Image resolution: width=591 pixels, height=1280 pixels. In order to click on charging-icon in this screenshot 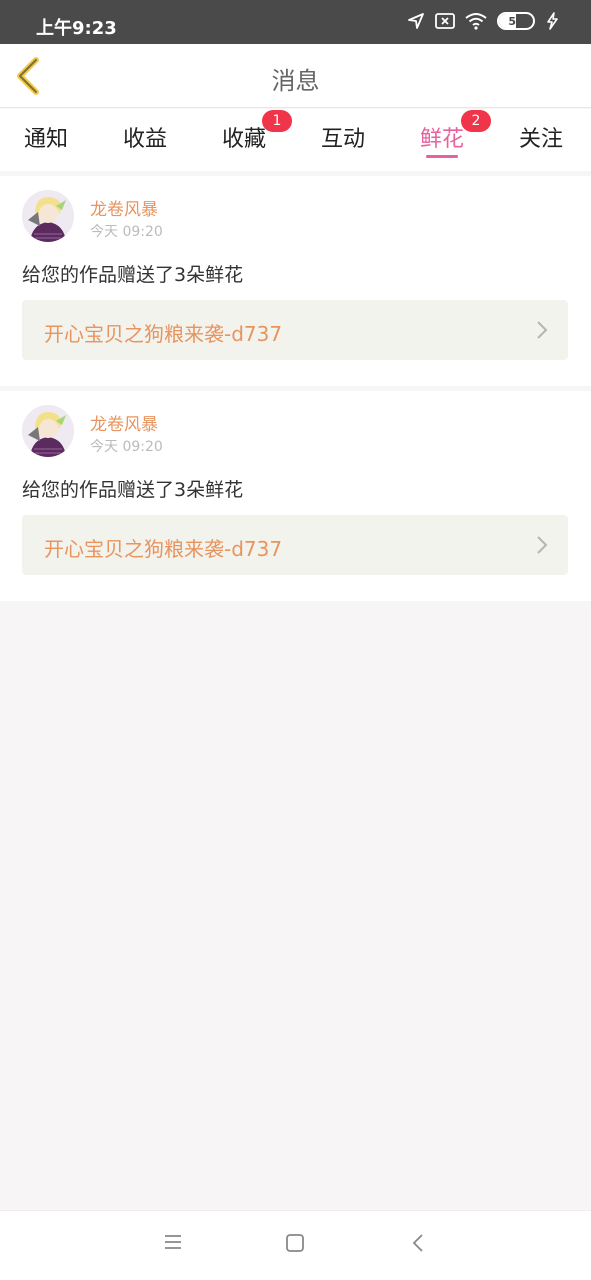, I will do `click(553, 21)`.